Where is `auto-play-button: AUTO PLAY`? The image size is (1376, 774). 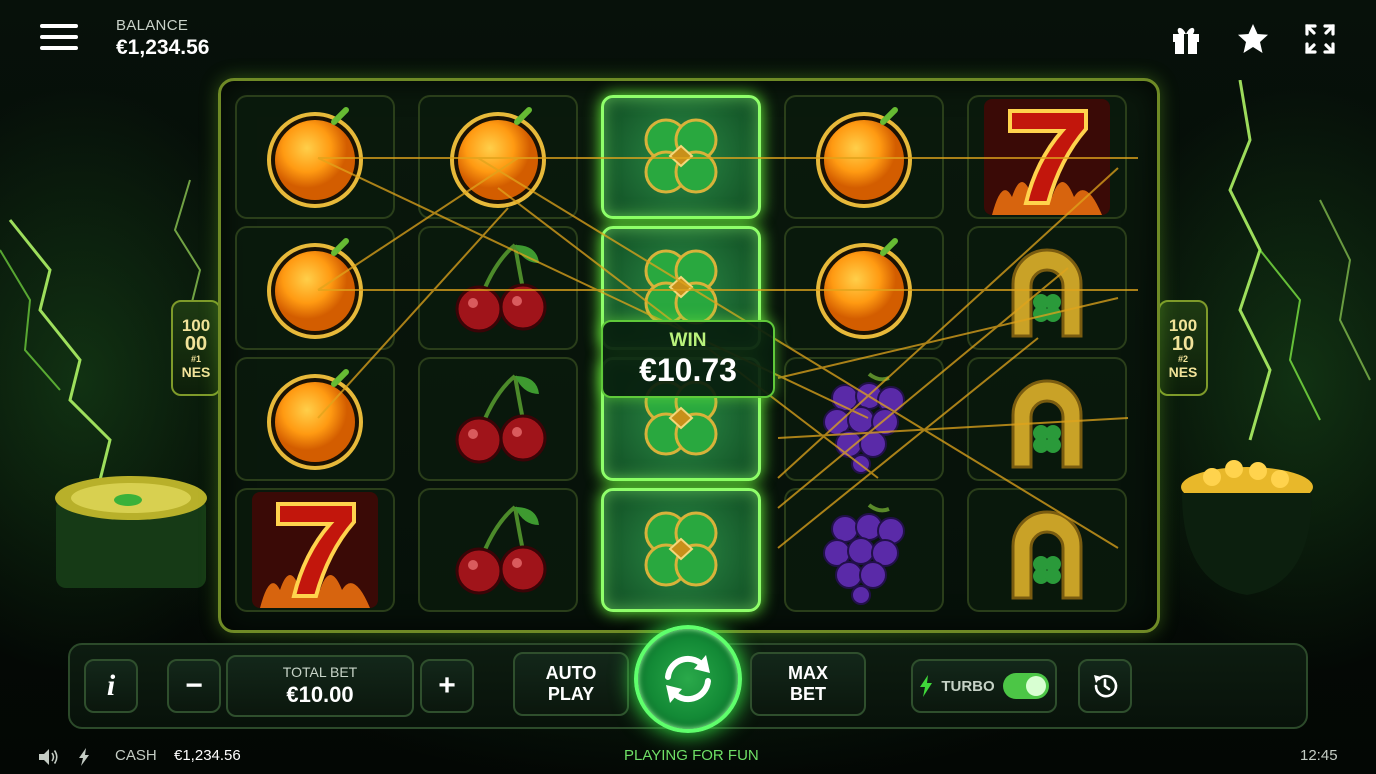 auto-play-button: AUTO PLAY is located at coordinates (571, 684).